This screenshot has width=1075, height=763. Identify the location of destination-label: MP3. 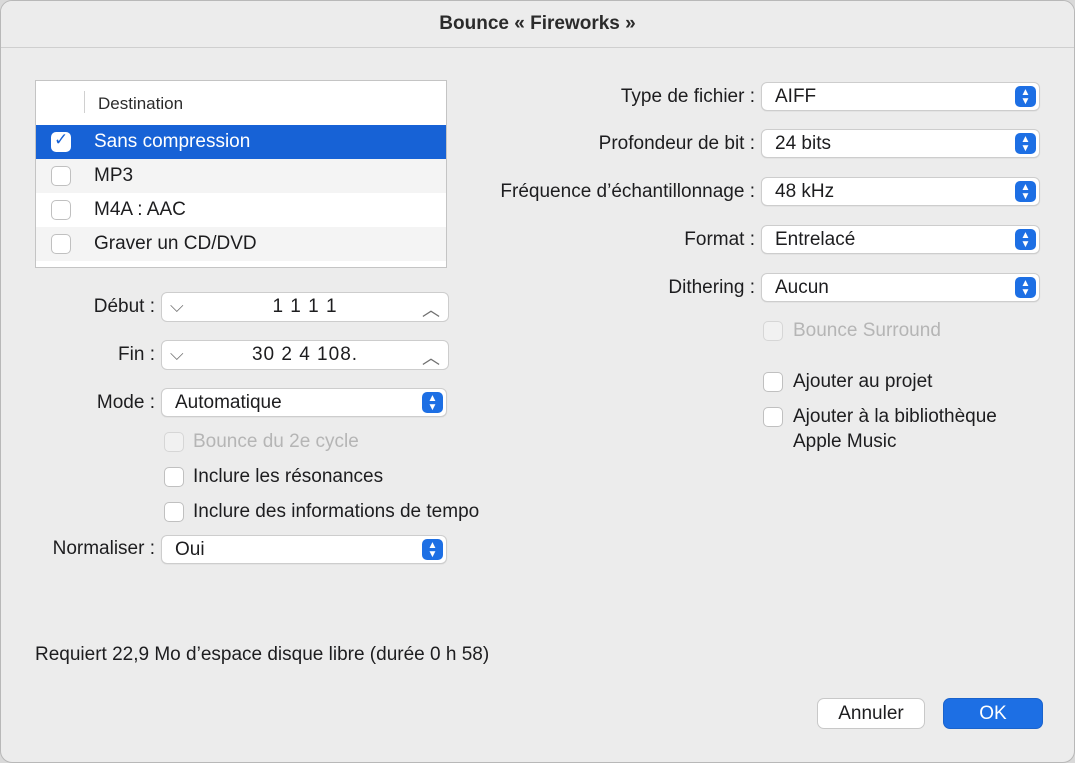
(114, 175).